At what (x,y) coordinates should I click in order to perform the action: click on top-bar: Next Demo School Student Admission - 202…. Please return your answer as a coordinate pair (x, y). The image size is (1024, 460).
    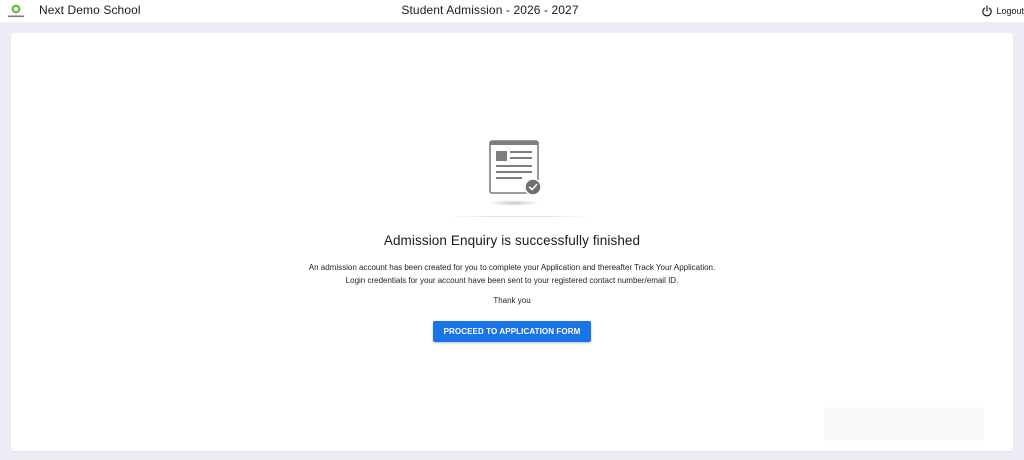
    Looking at the image, I should click on (512, 11).